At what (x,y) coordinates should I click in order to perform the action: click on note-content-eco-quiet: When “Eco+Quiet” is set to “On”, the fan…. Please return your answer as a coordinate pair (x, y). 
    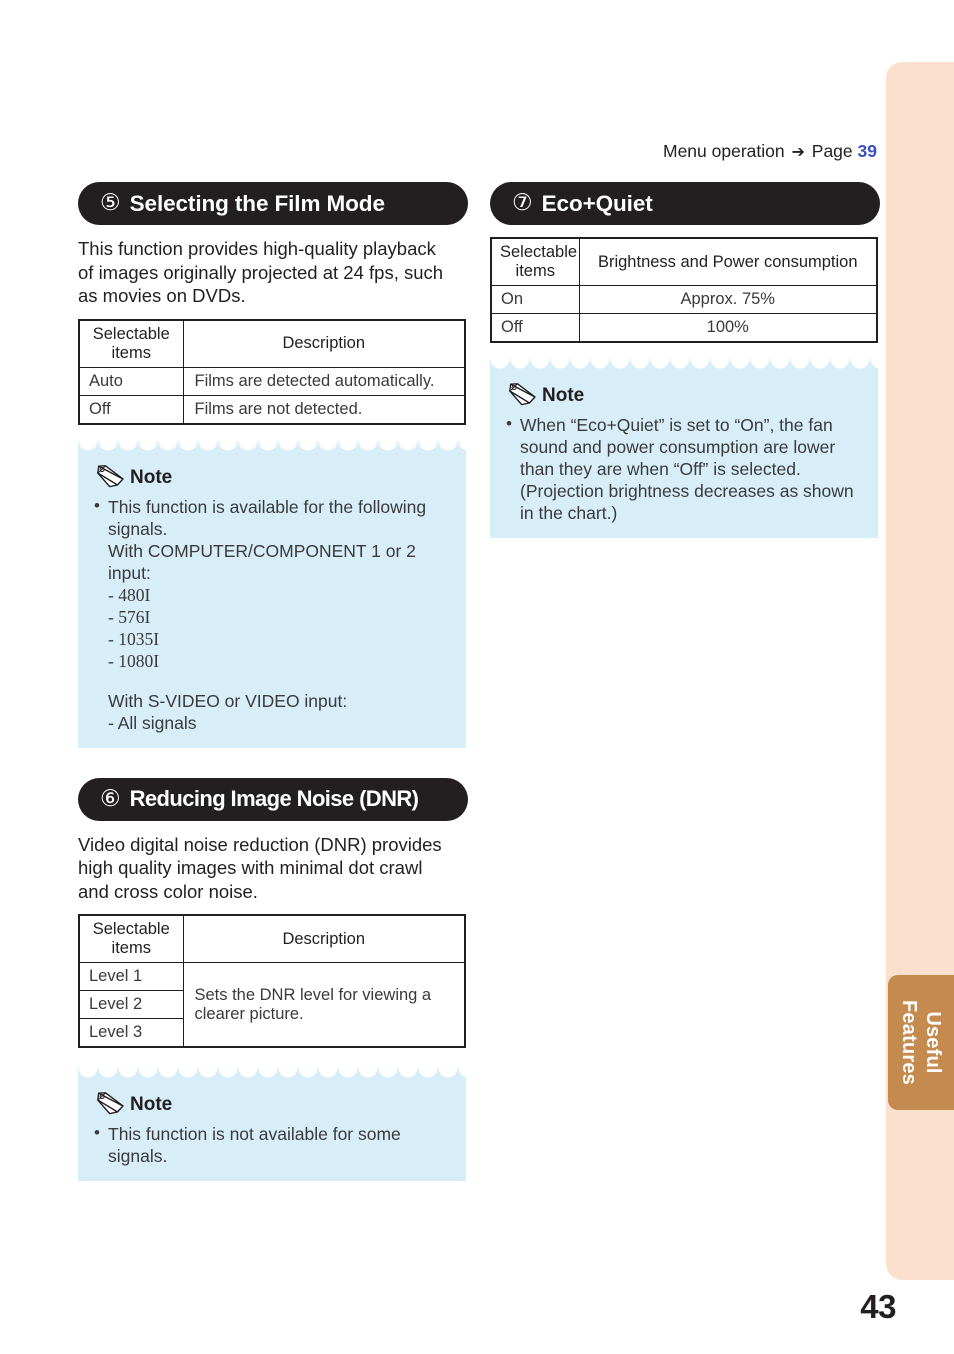
    Looking at the image, I should click on (684, 468).